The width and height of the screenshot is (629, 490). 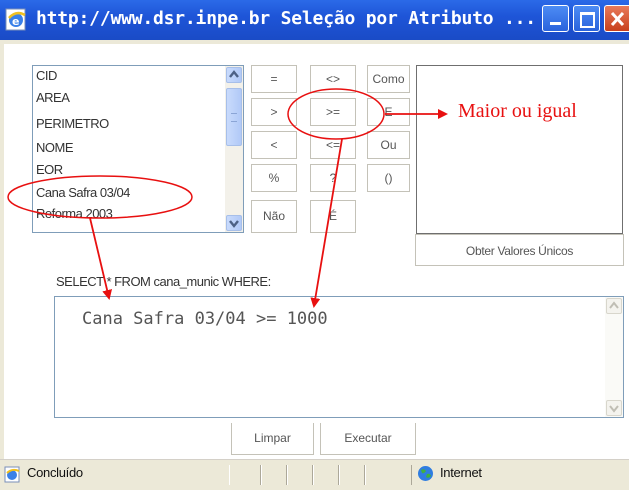 I want to click on list-item-selected: Cana Safra 03/04, so click(x=83, y=195).